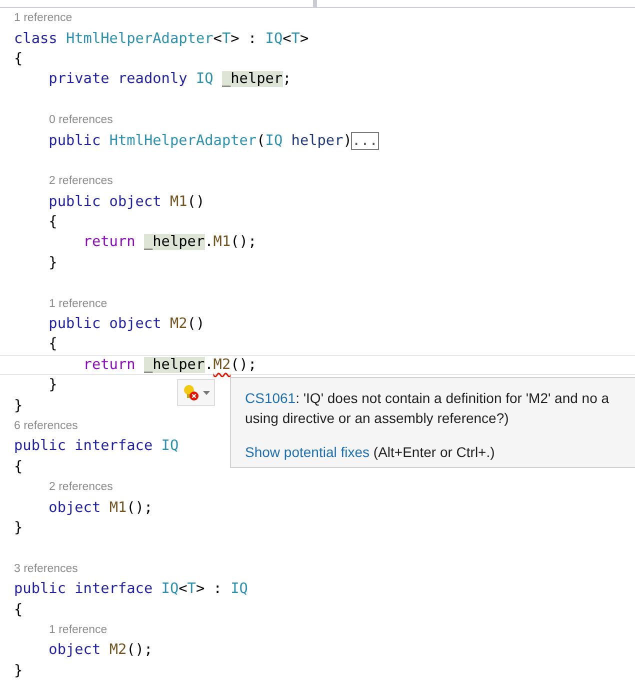 The image size is (635, 688). I want to click on code-line: public object M2(), so click(126, 324).